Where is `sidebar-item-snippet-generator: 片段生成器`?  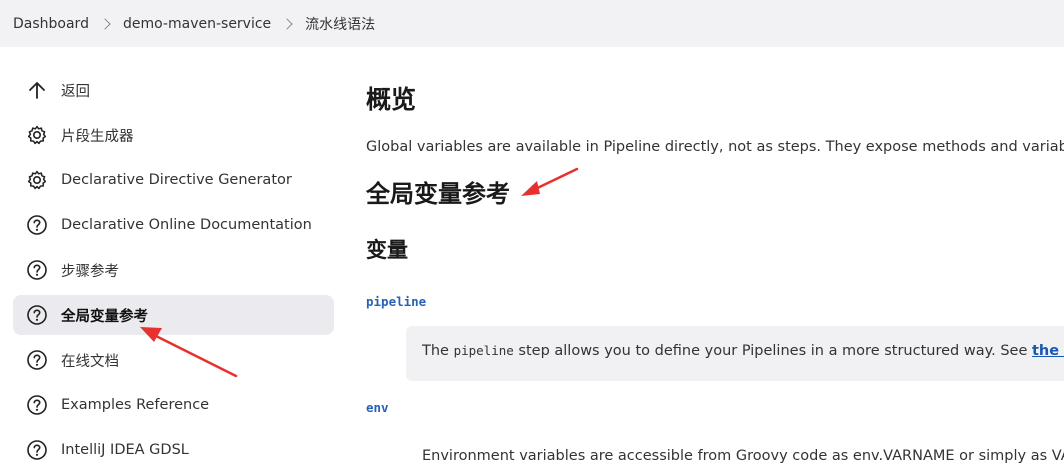
sidebar-item-snippet-generator: 片段生成器 is located at coordinates (173, 135).